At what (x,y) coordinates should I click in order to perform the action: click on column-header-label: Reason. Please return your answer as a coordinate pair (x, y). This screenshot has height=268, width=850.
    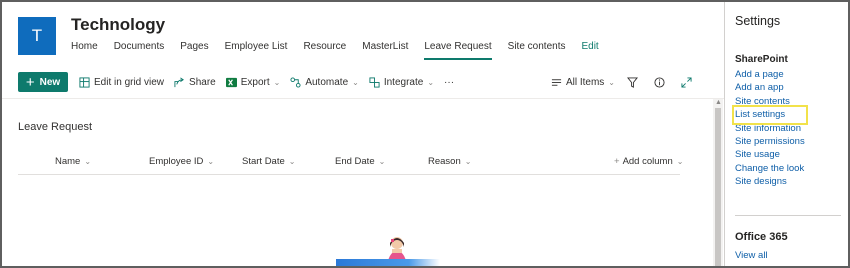
    Looking at the image, I should click on (444, 161).